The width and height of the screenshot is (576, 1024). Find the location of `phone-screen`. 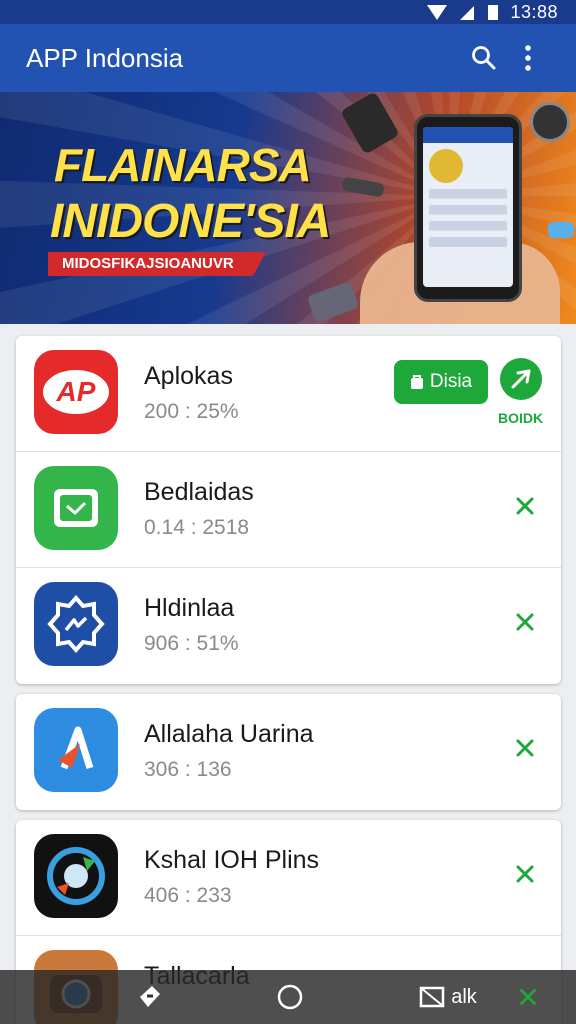

phone-screen is located at coordinates (468, 207).